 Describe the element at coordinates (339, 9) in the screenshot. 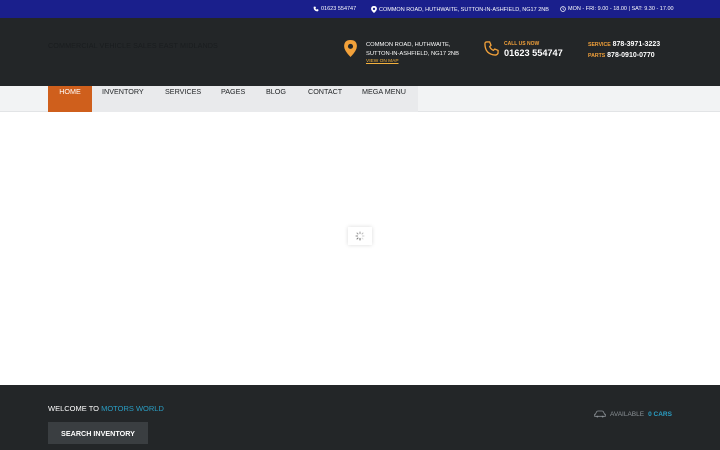

I see `topbar-phone-text: 01623 554747` at that location.